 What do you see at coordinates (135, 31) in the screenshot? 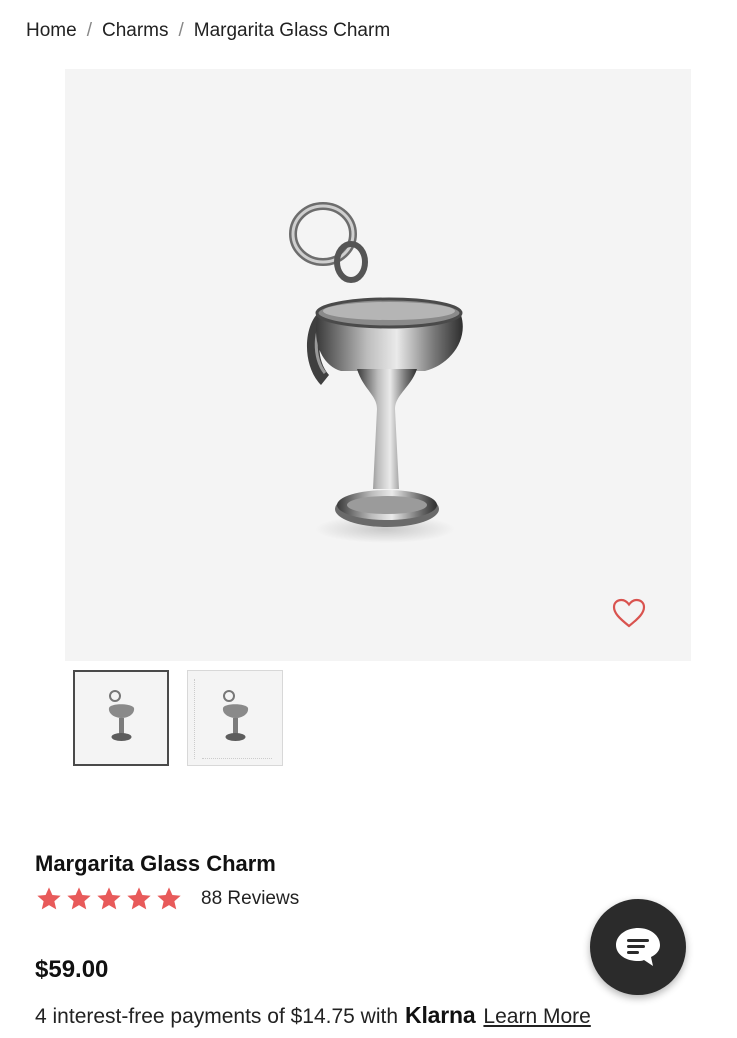
I see `breadcrumb-charms: Charms` at bounding box center [135, 31].